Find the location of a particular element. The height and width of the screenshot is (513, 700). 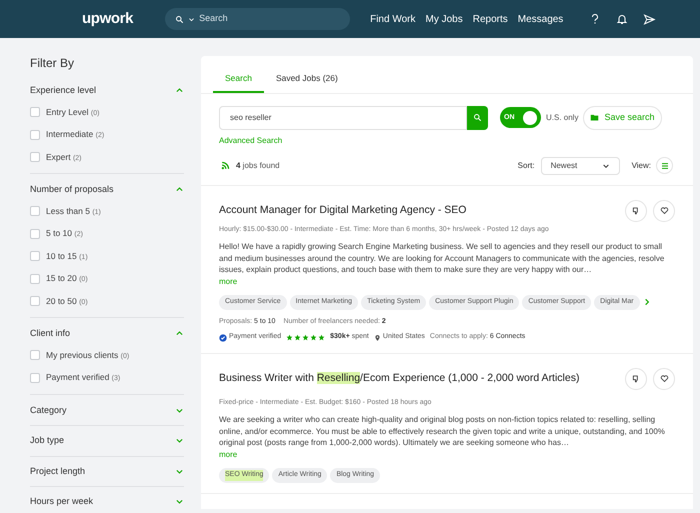

bell-icon is located at coordinates (622, 19).